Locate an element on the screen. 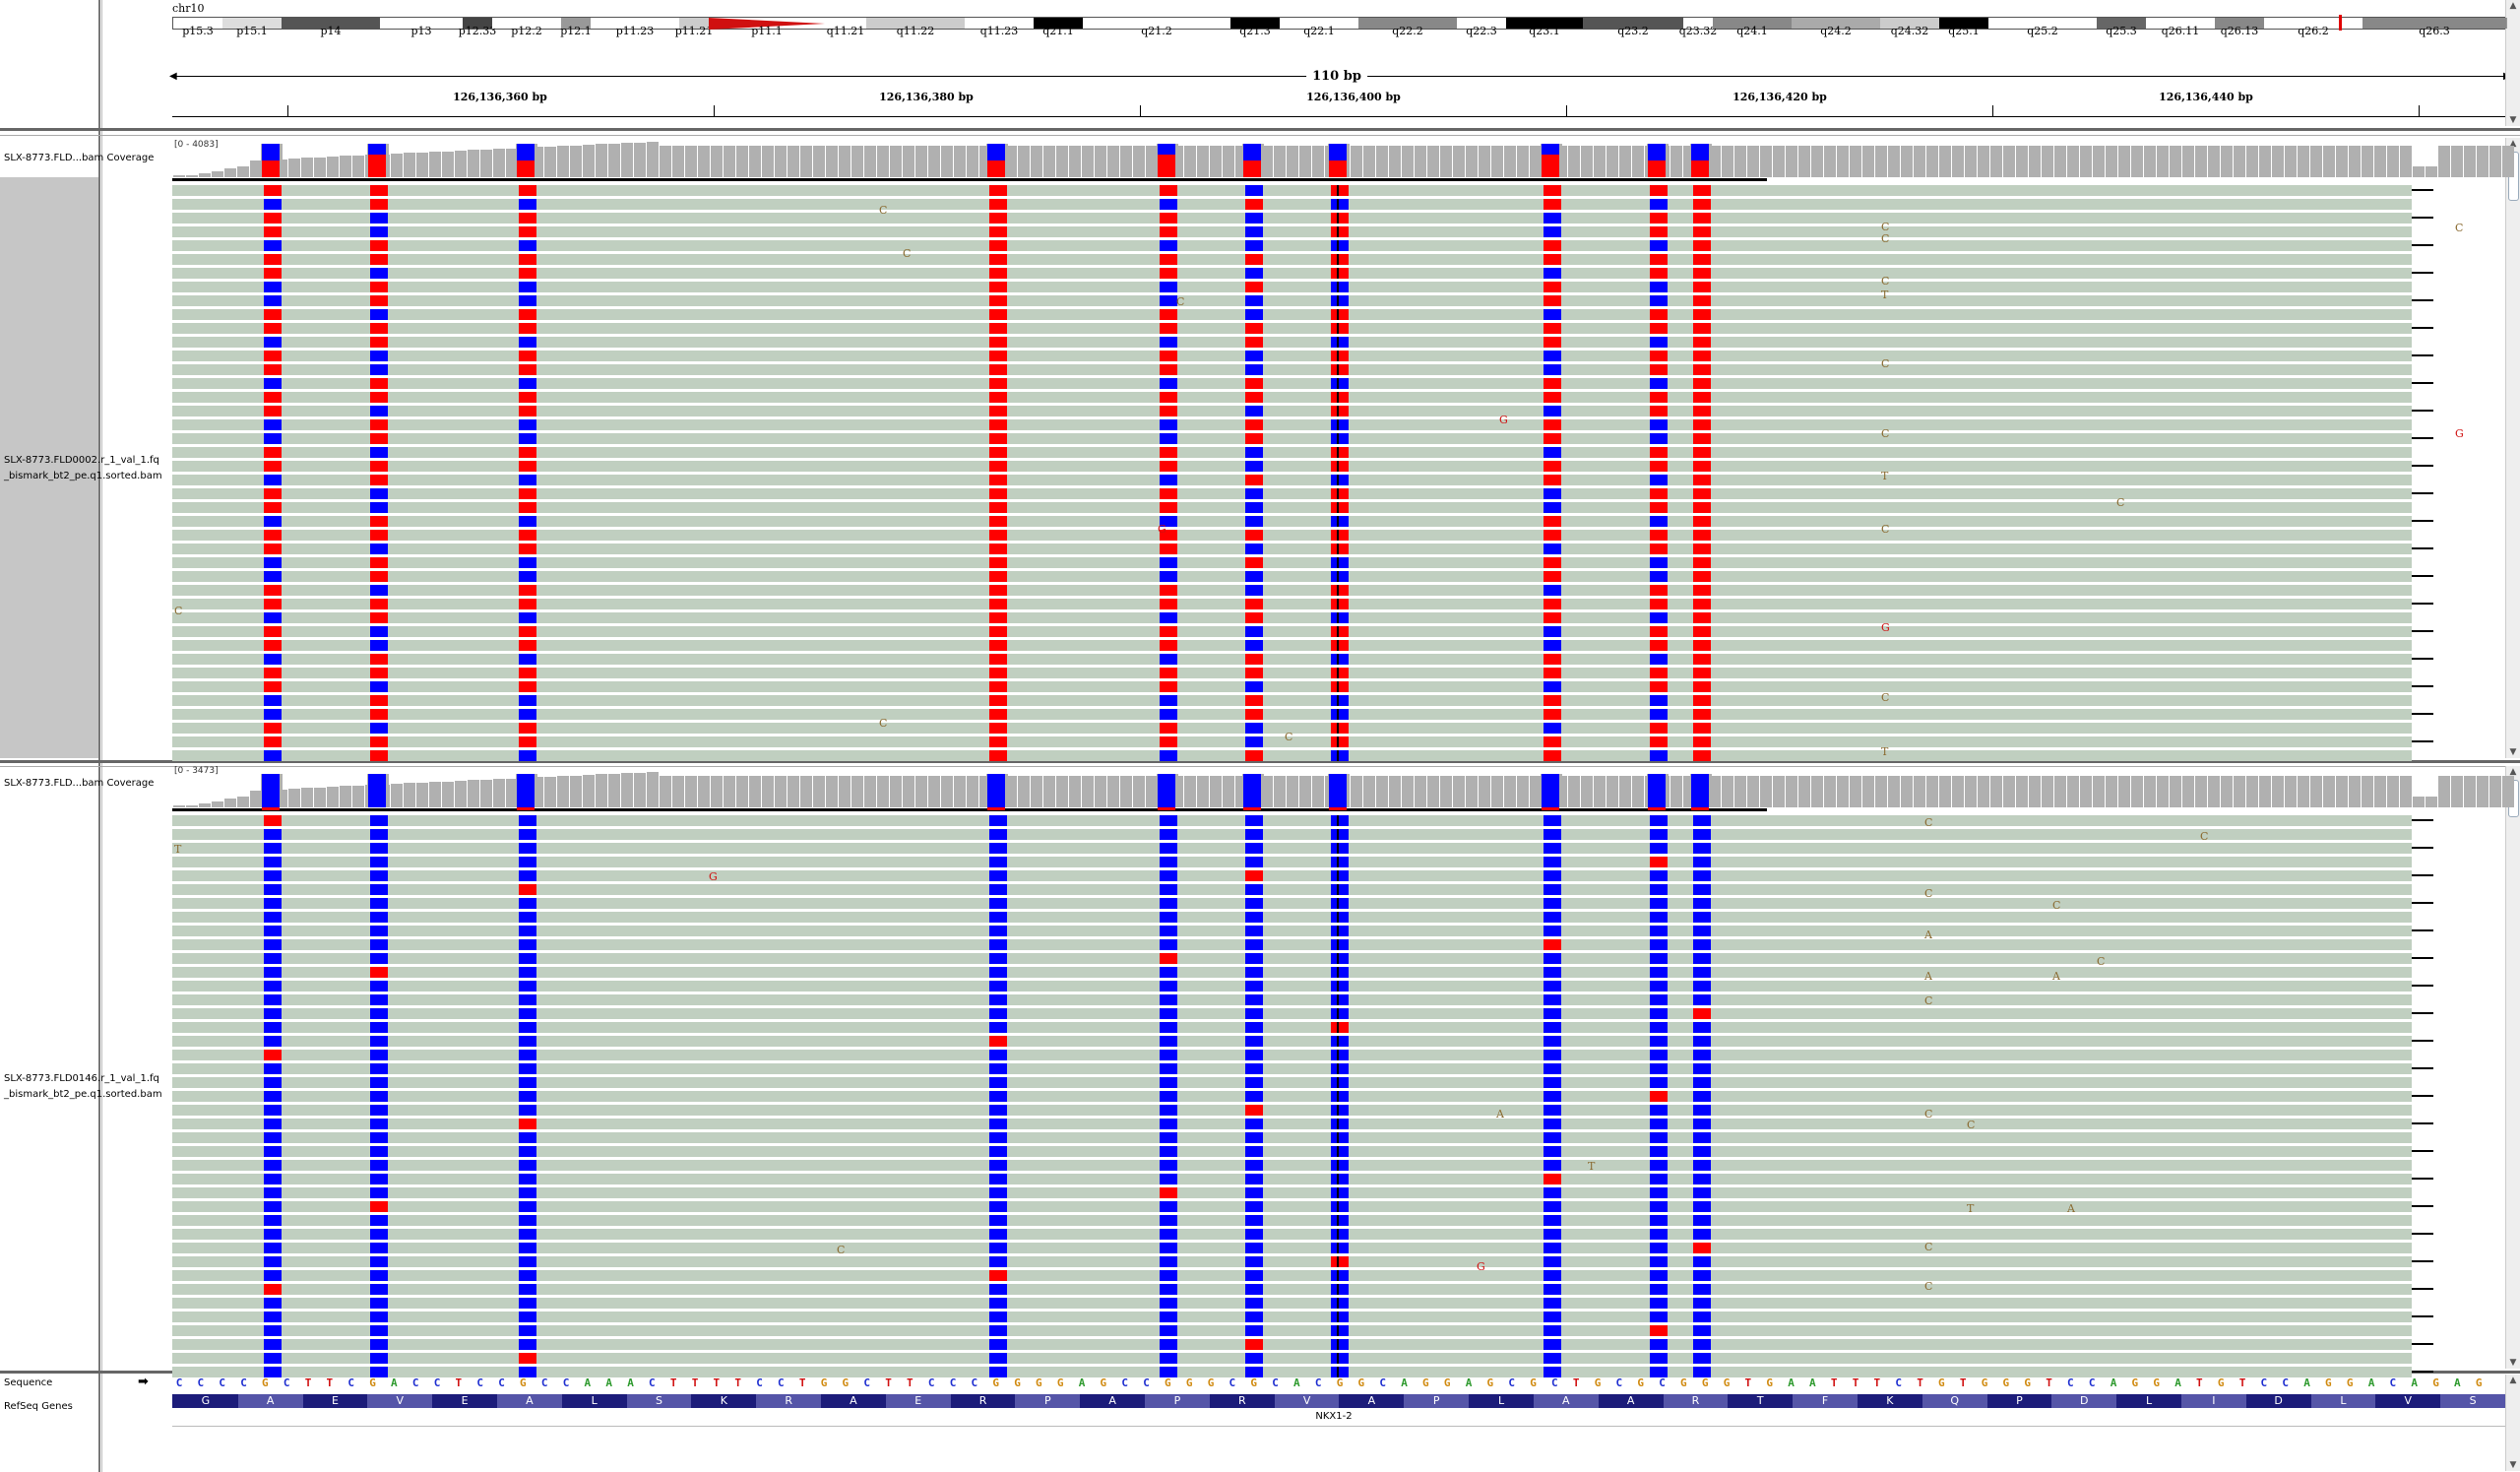  band-label: q26.11 is located at coordinates (2180, 31).